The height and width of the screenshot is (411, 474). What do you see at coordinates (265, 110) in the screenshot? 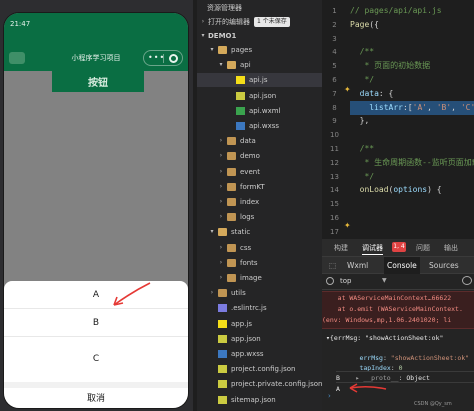
I see `tree-item-label: api.wxml` at bounding box center [265, 110].